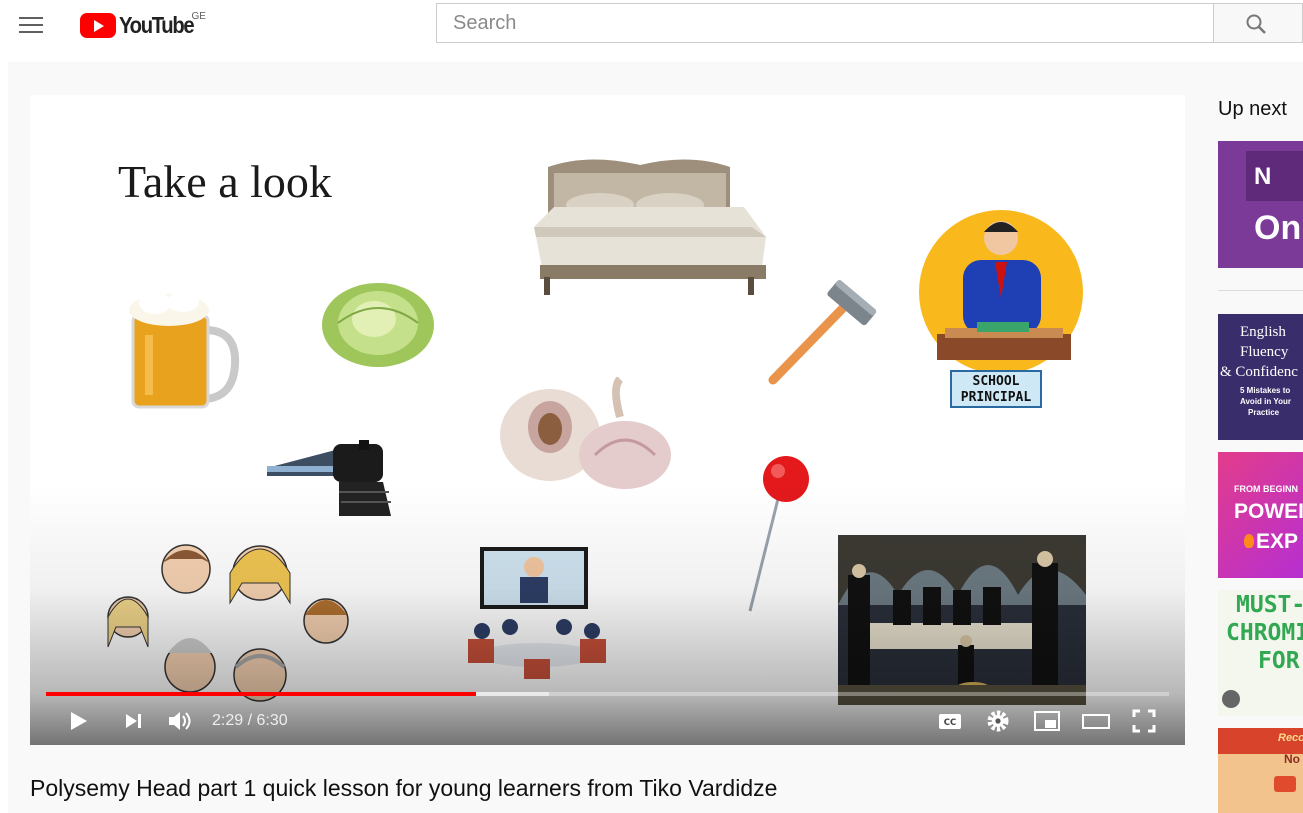 The width and height of the screenshot is (1303, 813). I want to click on masthead: YouTube GE, so click(651, 28).